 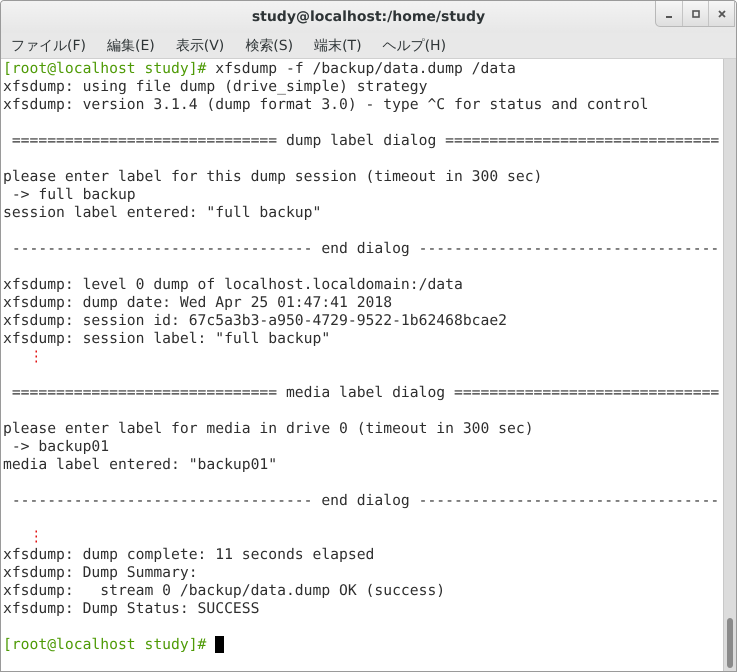 What do you see at coordinates (730, 643) in the screenshot?
I see `scrollbar-thumb` at bounding box center [730, 643].